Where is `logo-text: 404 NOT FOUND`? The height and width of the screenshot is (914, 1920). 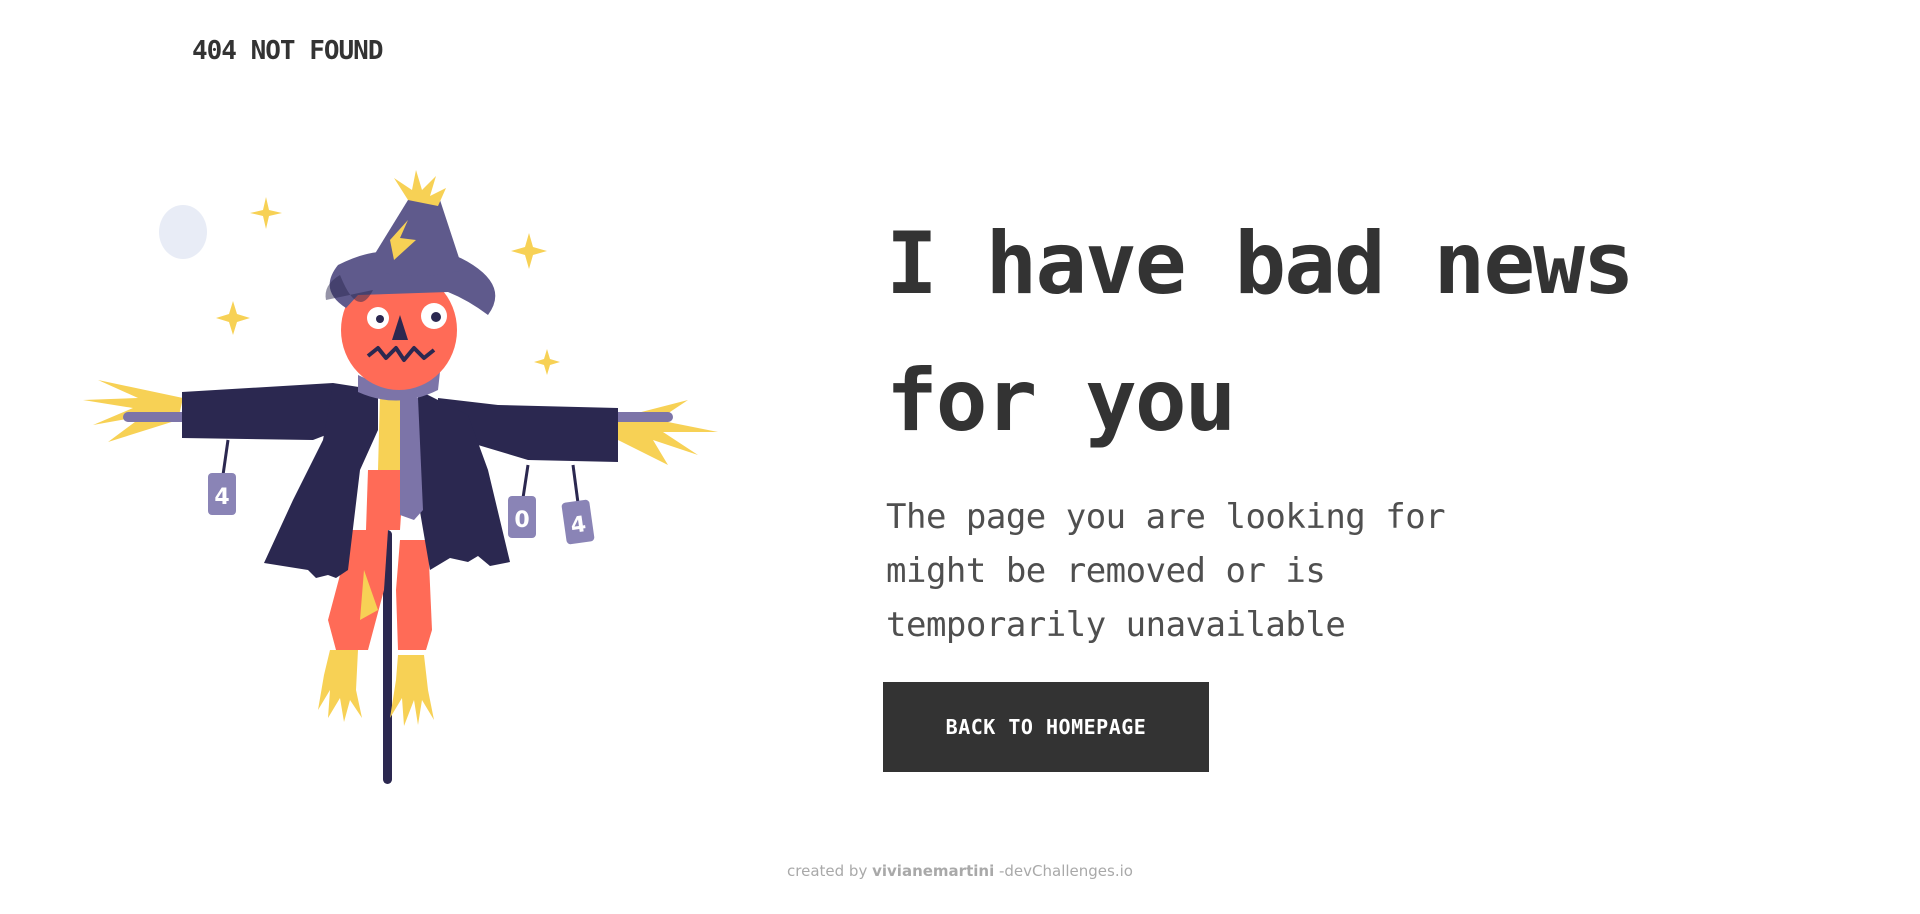 logo-text: 404 NOT FOUND is located at coordinates (287, 51).